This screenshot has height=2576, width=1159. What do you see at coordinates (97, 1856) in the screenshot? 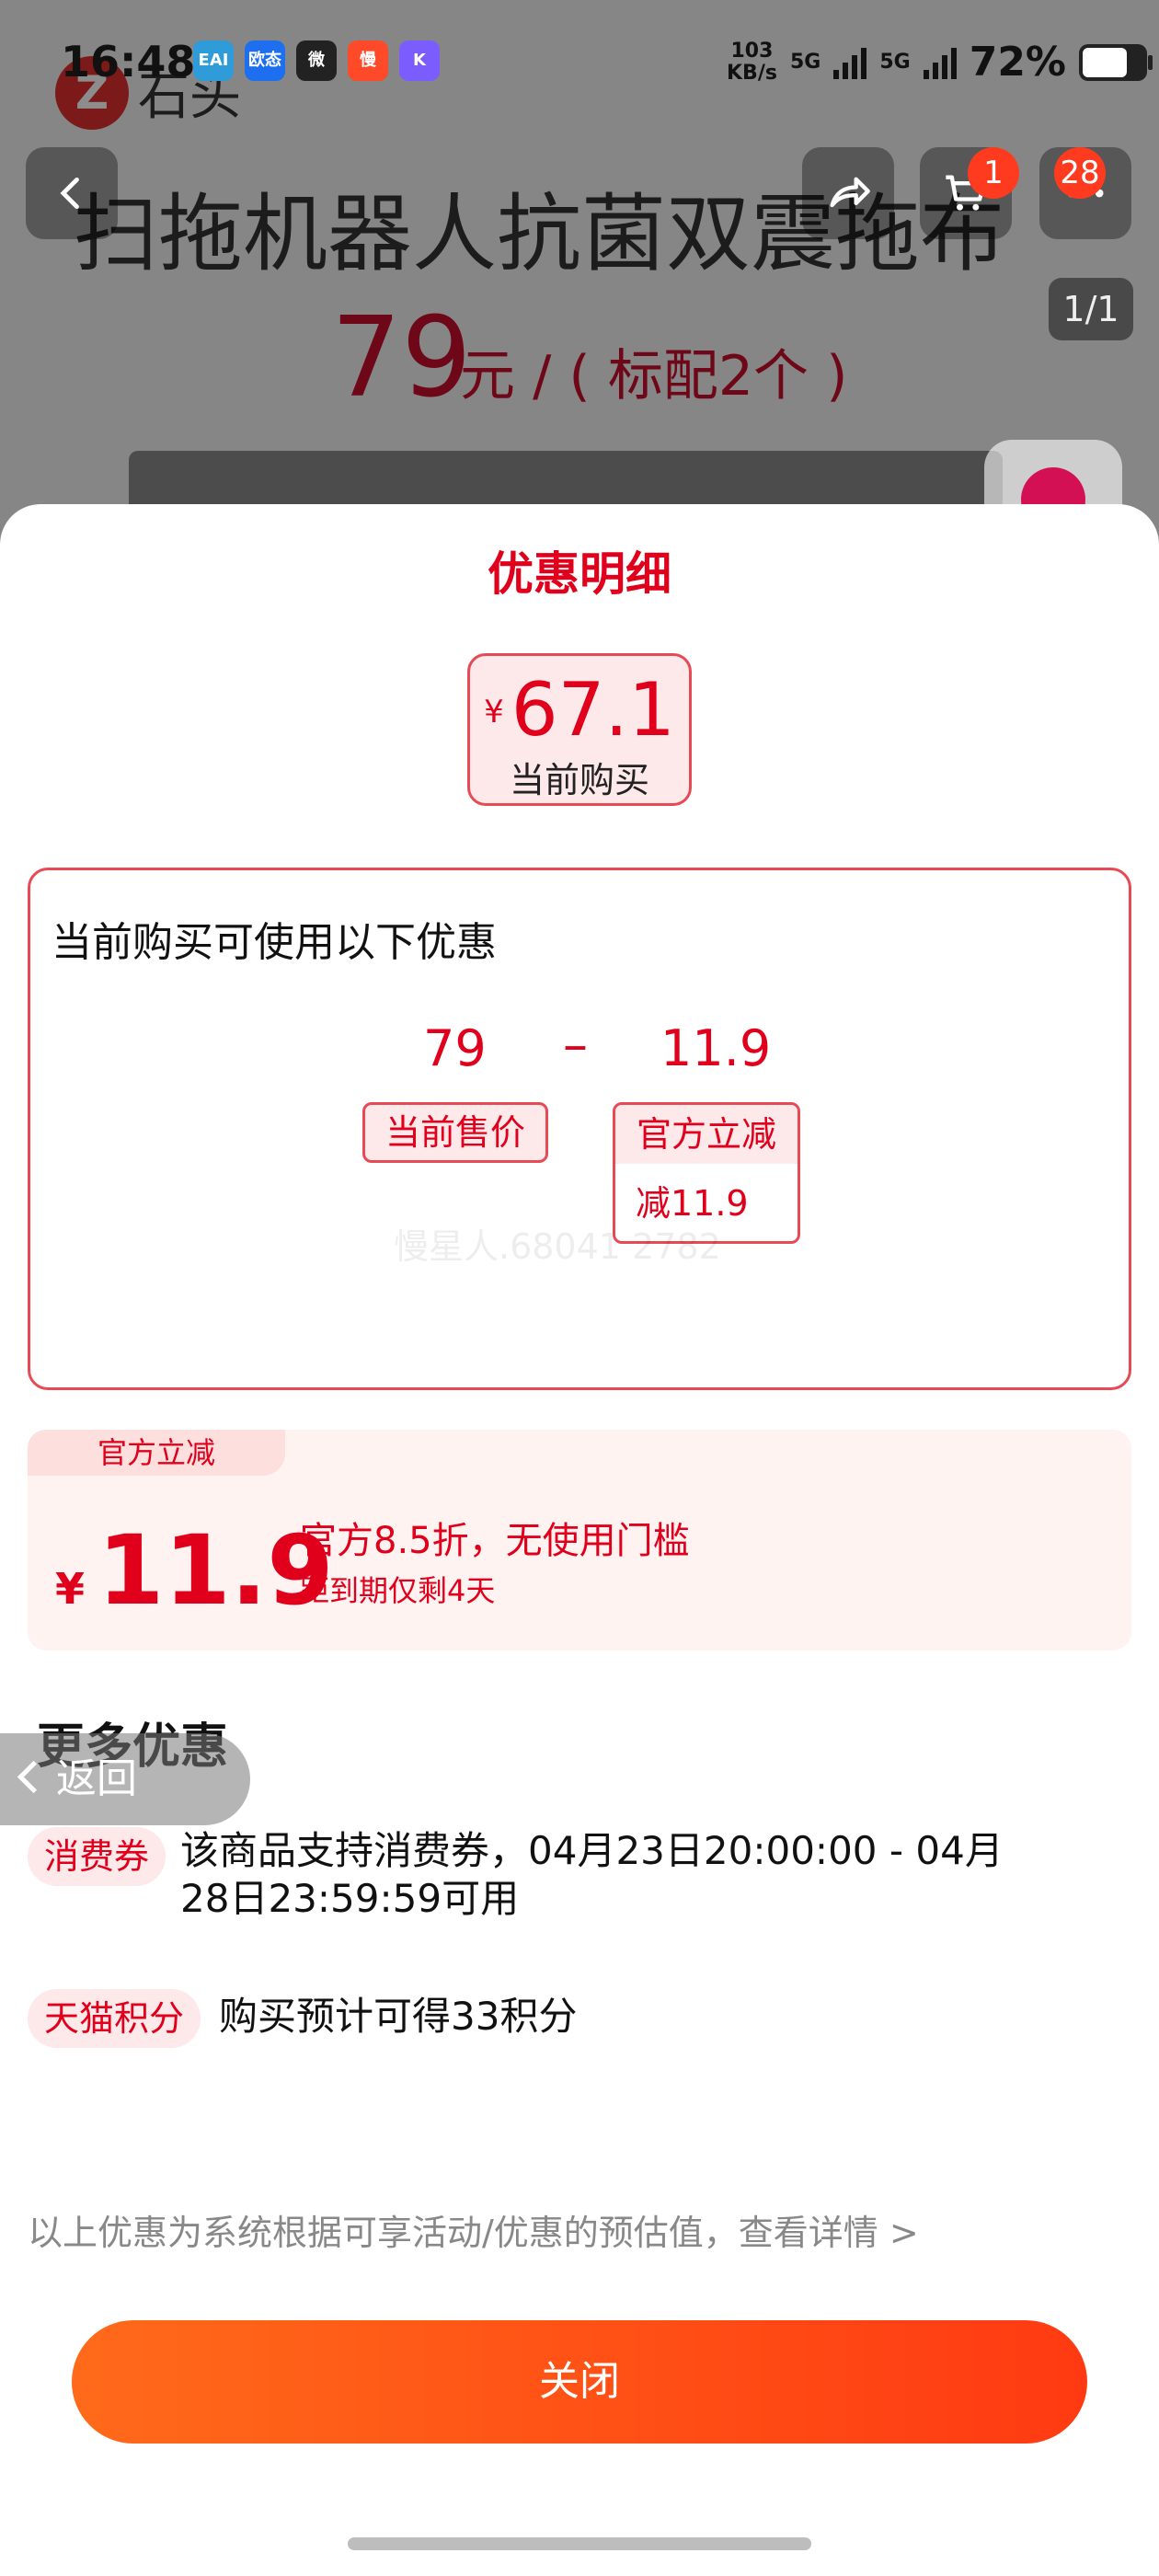
I see `coupon-tag: 消费券` at bounding box center [97, 1856].